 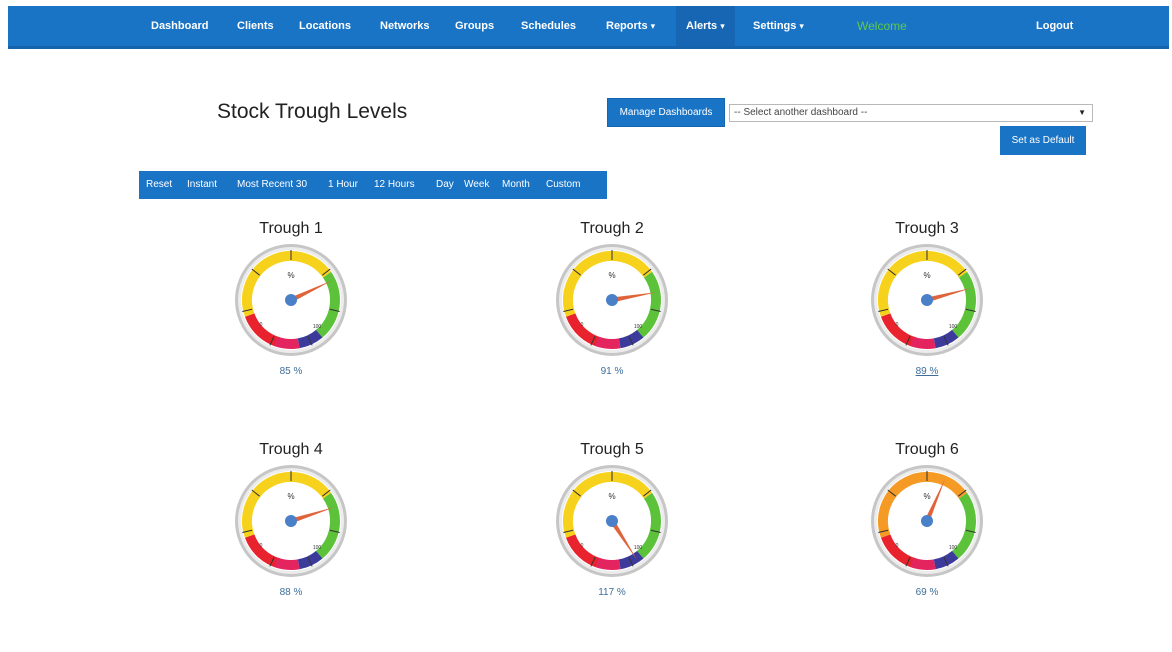 I want to click on gauge-value: 69 %, so click(x=927, y=592).